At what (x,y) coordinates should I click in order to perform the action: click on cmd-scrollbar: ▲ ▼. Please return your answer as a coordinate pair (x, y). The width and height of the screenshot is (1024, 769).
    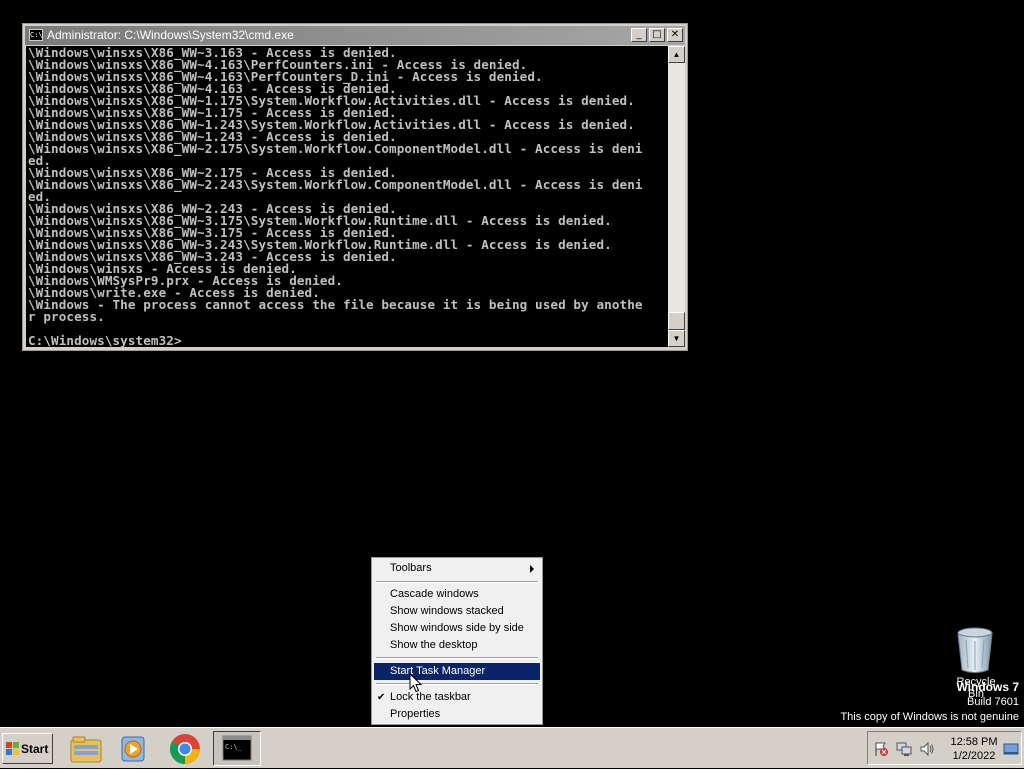
    Looking at the image, I should click on (676, 196).